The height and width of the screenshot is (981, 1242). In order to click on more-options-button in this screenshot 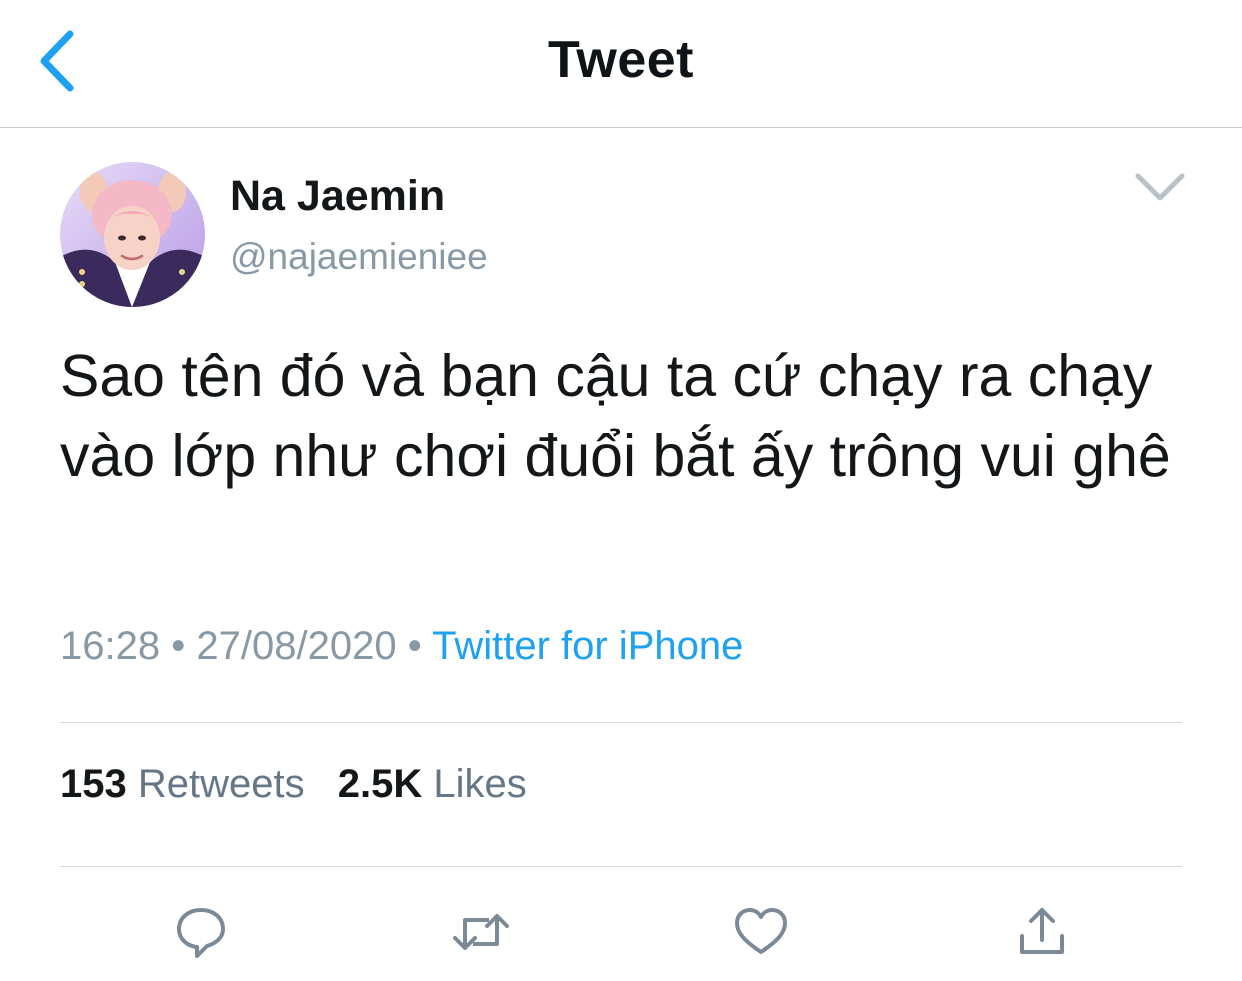, I will do `click(1160, 186)`.